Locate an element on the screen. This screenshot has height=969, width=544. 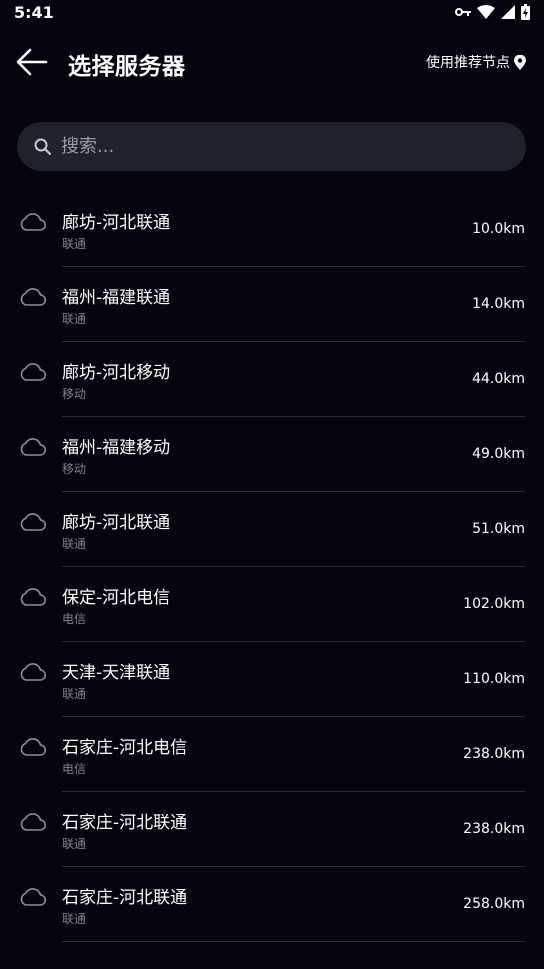
status-icons is located at coordinates (492, 12).